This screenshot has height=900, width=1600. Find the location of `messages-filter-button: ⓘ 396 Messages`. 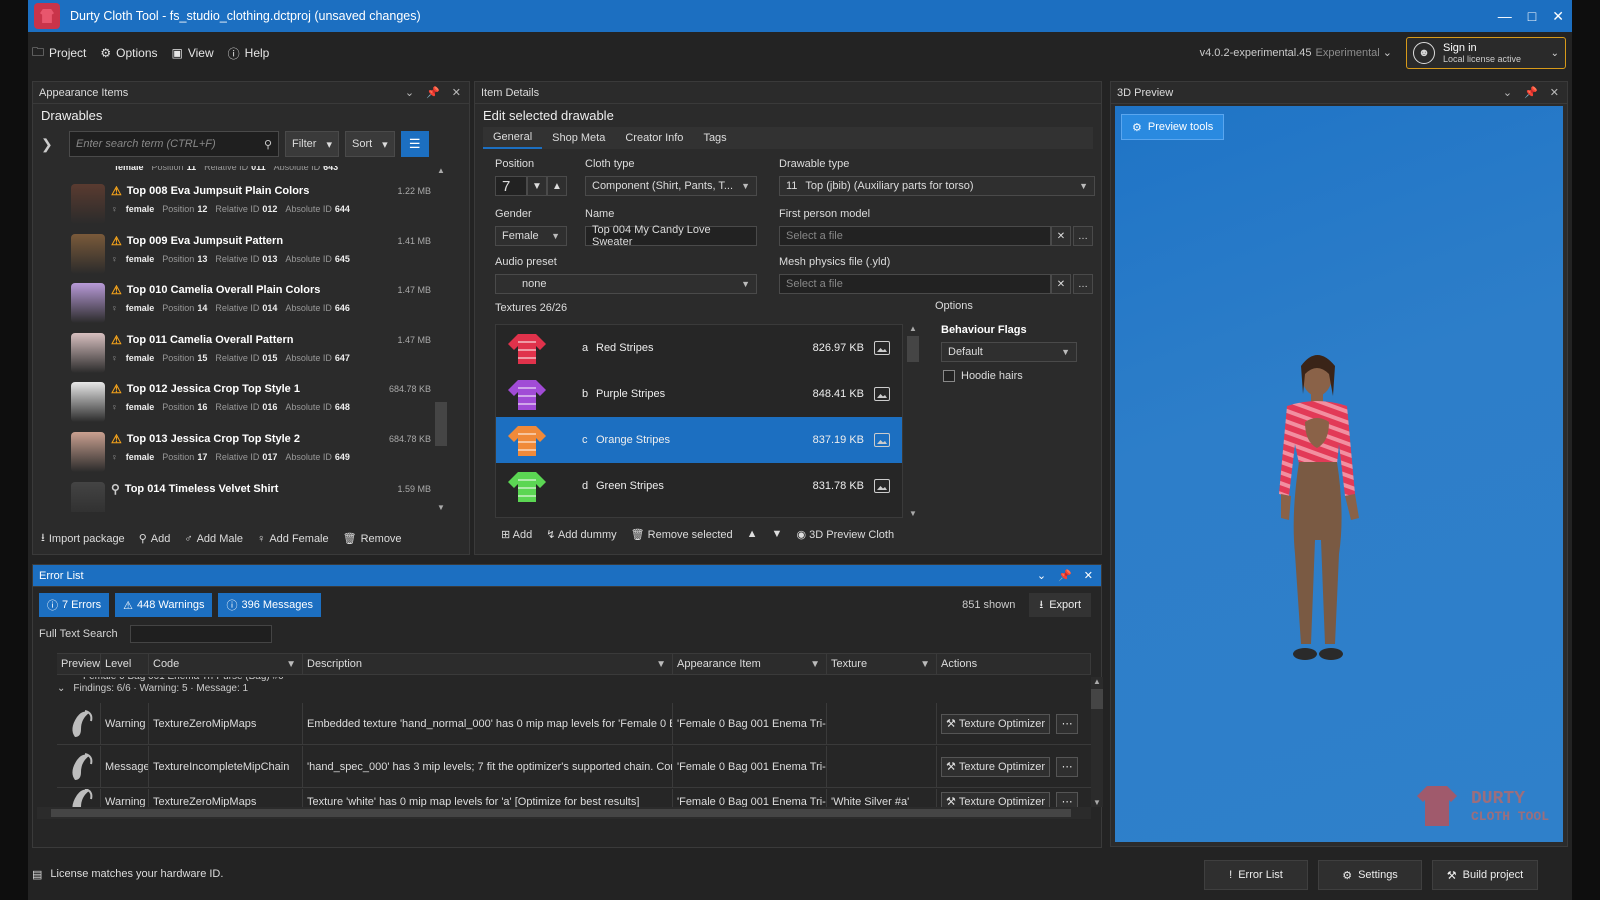

messages-filter-button: ⓘ 396 Messages is located at coordinates (270, 605).